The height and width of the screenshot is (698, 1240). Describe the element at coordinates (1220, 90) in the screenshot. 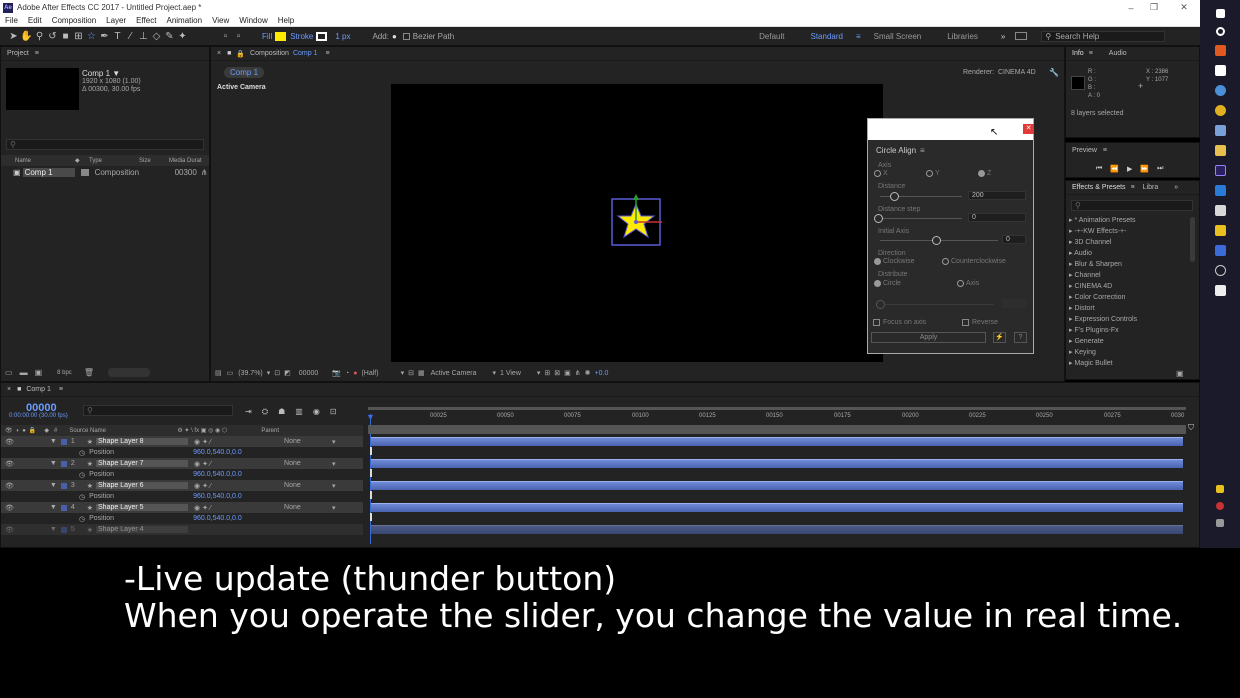

I see `globe-app-icon` at that location.